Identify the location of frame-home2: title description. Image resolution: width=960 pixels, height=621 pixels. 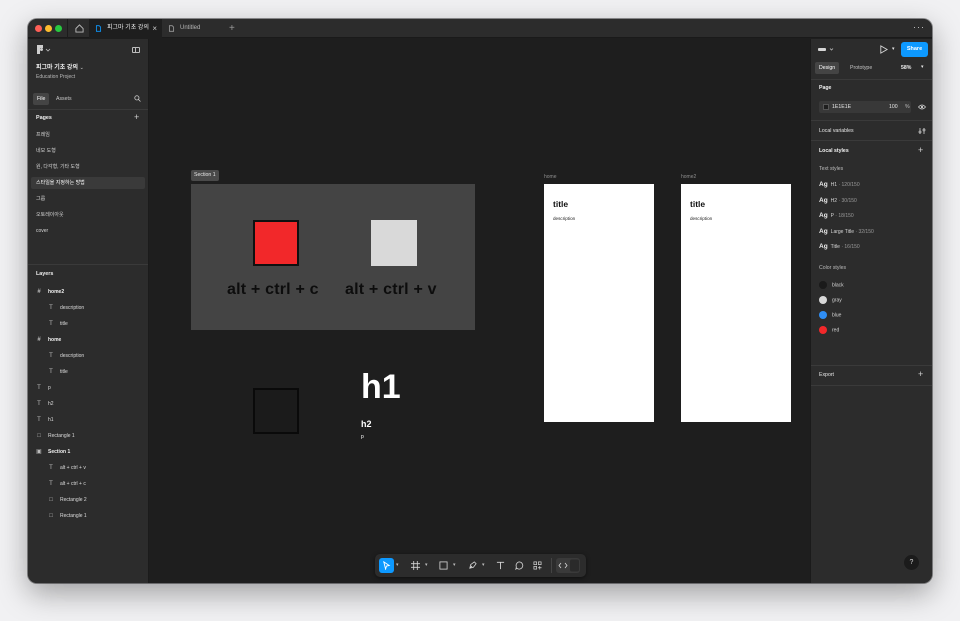
(736, 303).